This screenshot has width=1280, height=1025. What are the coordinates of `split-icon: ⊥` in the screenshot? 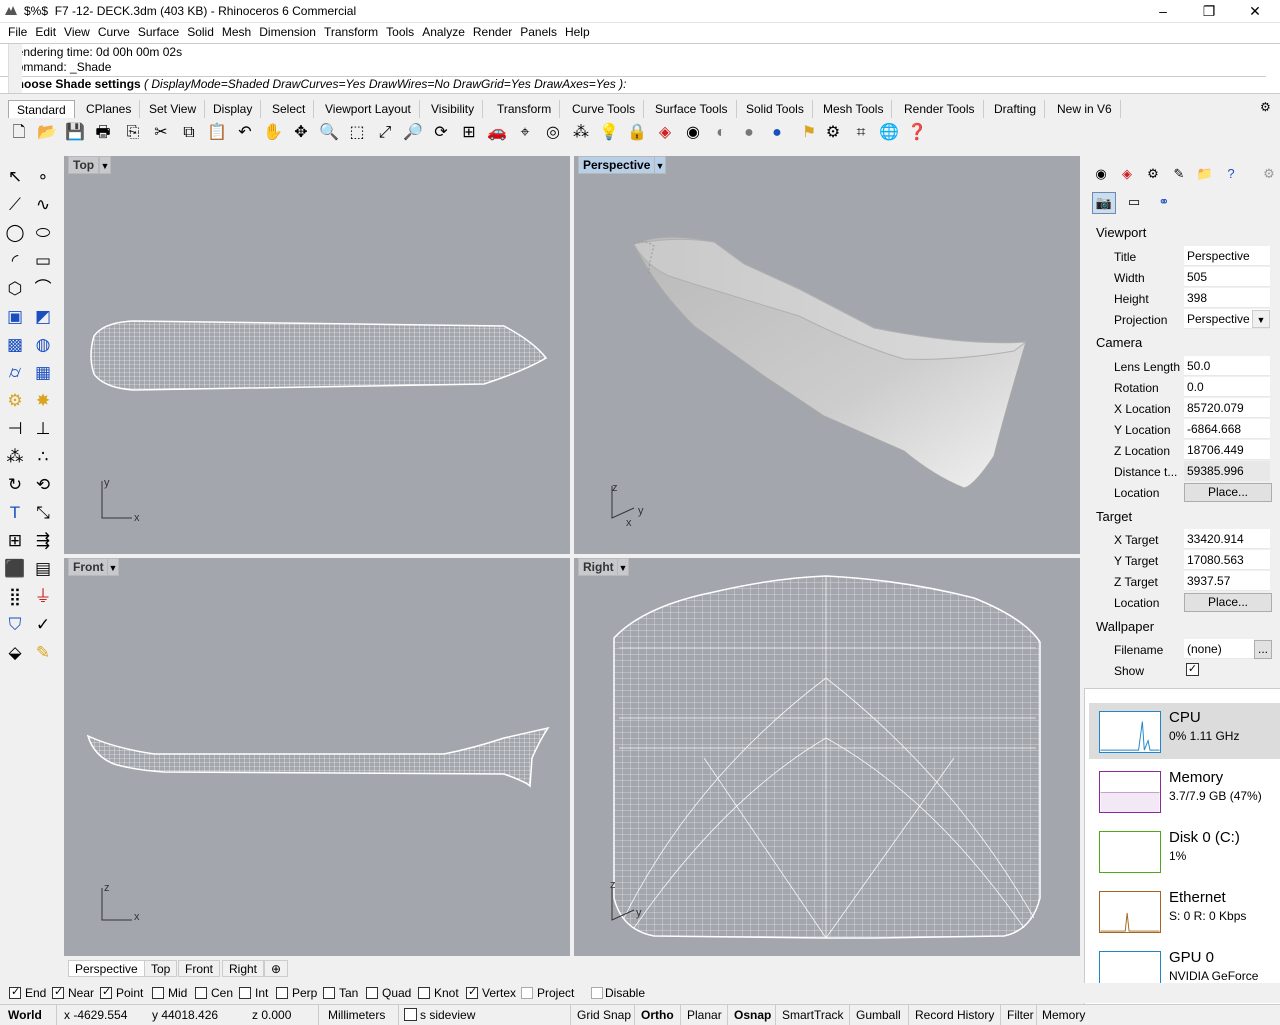 It's located at (43, 429).